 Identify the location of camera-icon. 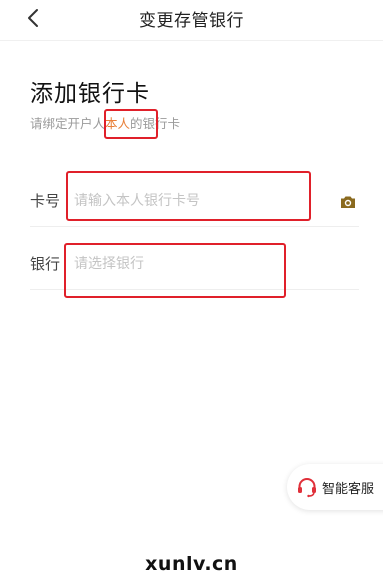
(348, 202).